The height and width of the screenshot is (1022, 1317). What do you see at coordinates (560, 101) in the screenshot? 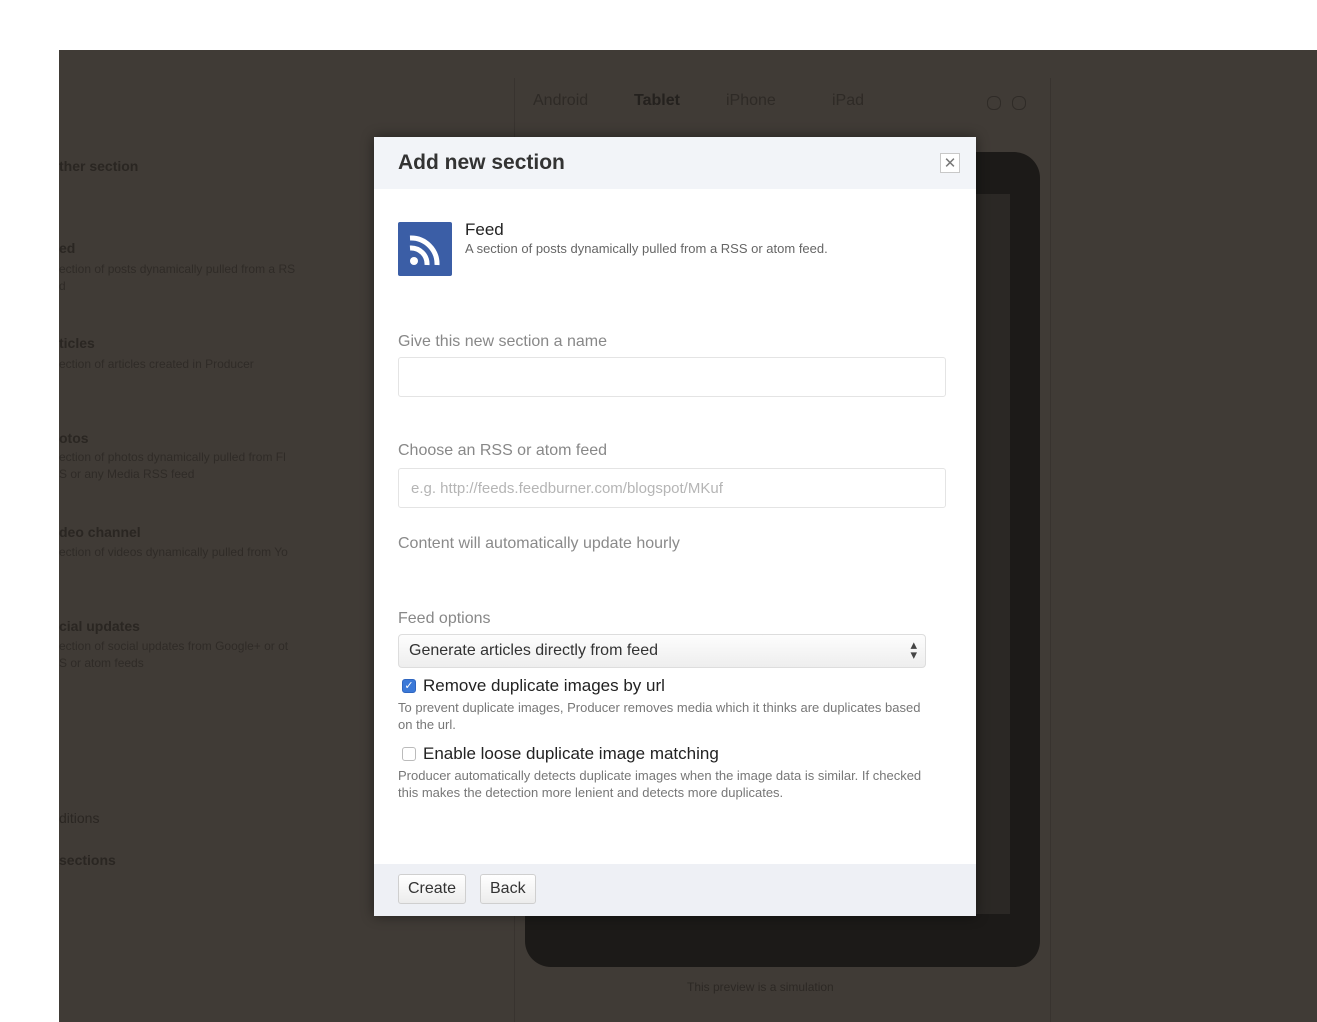
I see `tab-android: Android` at bounding box center [560, 101].